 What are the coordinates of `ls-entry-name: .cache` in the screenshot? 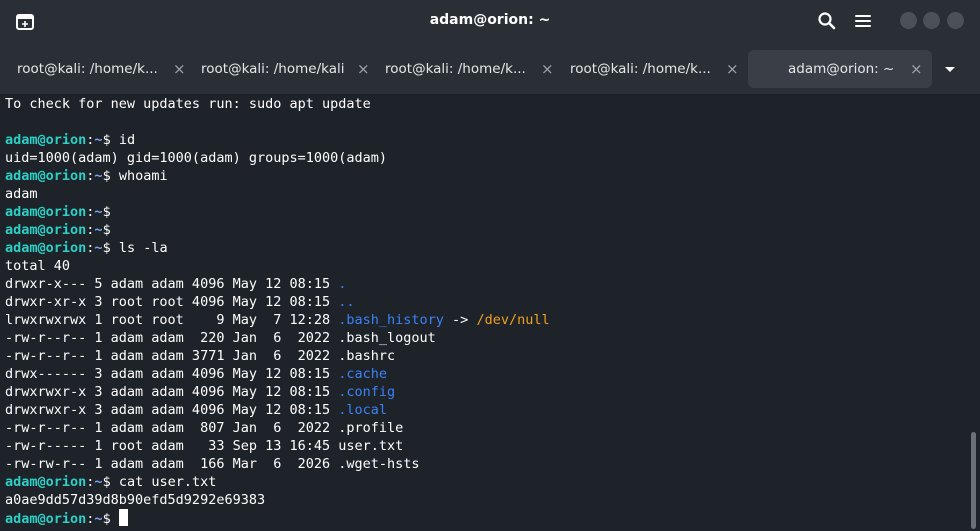 It's located at (363, 374).